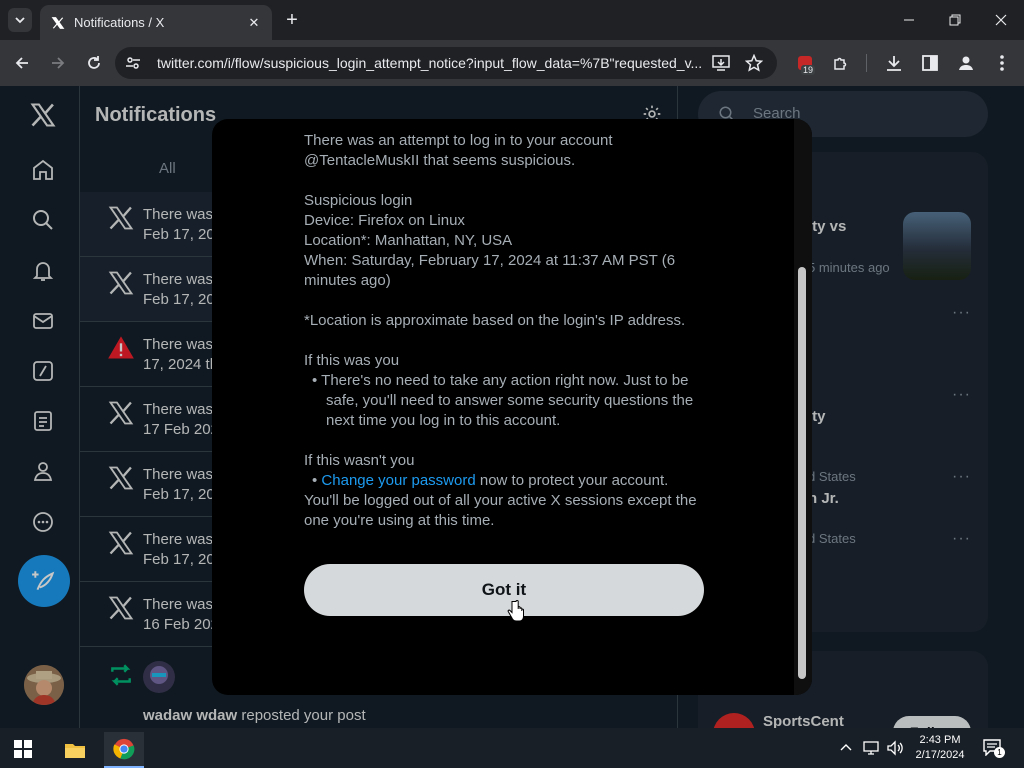 This screenshot has height=768, width=1024. I want to click on browser-tab: Notifications / X ✕, so click(156, 22).